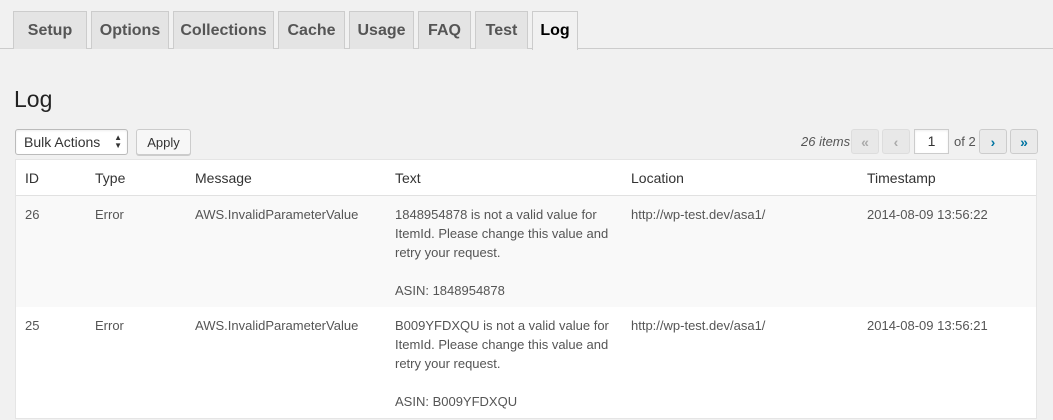 The width and height of the screenshot is (1053, 420). I want to click on tab-options: Options, so click(130, 30).